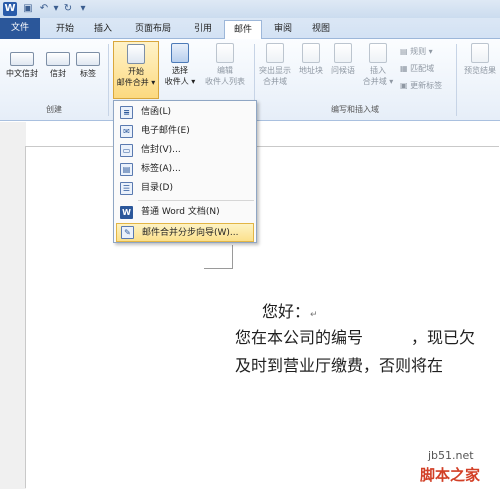 The width and height of the screenshot is (500, 489). What do you see at coordinates (405, 68) in the screenshot?
I see `match-fields-icon: ▦` at bounding box center [405, 68].